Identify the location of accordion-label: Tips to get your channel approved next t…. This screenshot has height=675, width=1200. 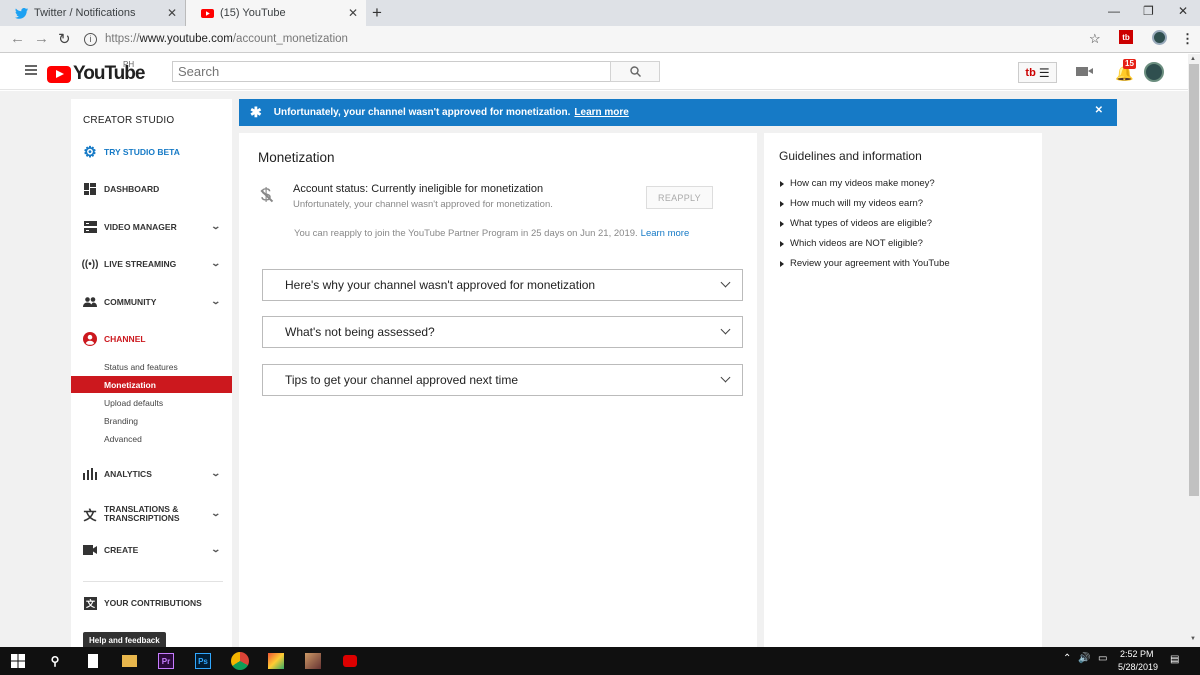
(402, 380).